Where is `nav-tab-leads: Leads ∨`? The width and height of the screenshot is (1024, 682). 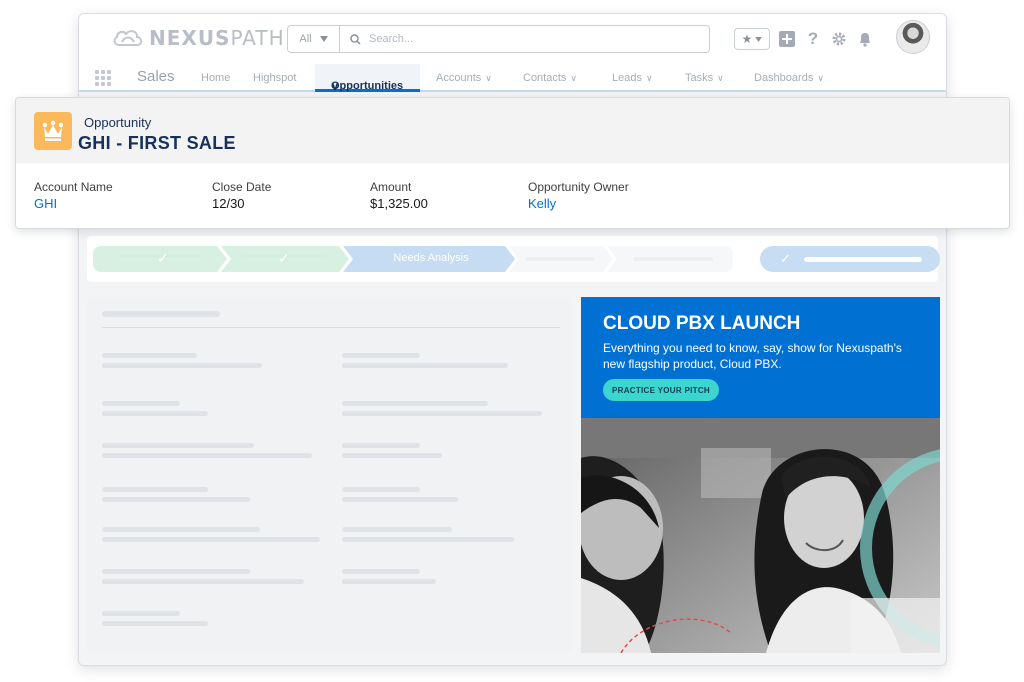
nav-tab-leads: Leads ∨ is located at coordinates (632, 78).